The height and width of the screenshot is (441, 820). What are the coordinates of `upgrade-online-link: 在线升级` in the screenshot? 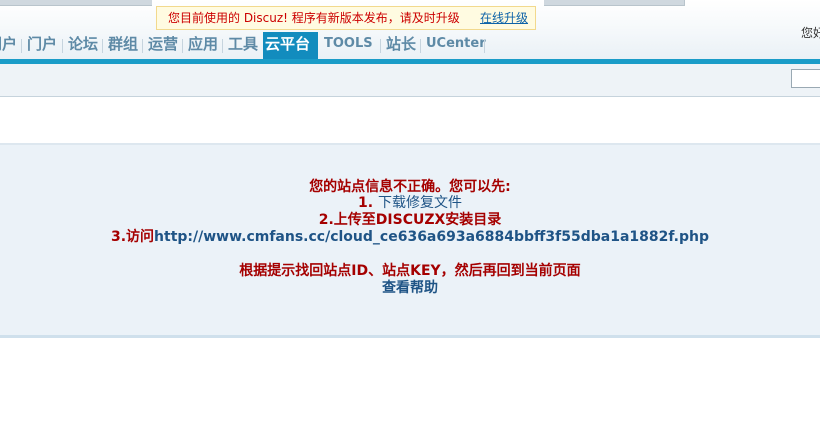 It's located at (504, 18).